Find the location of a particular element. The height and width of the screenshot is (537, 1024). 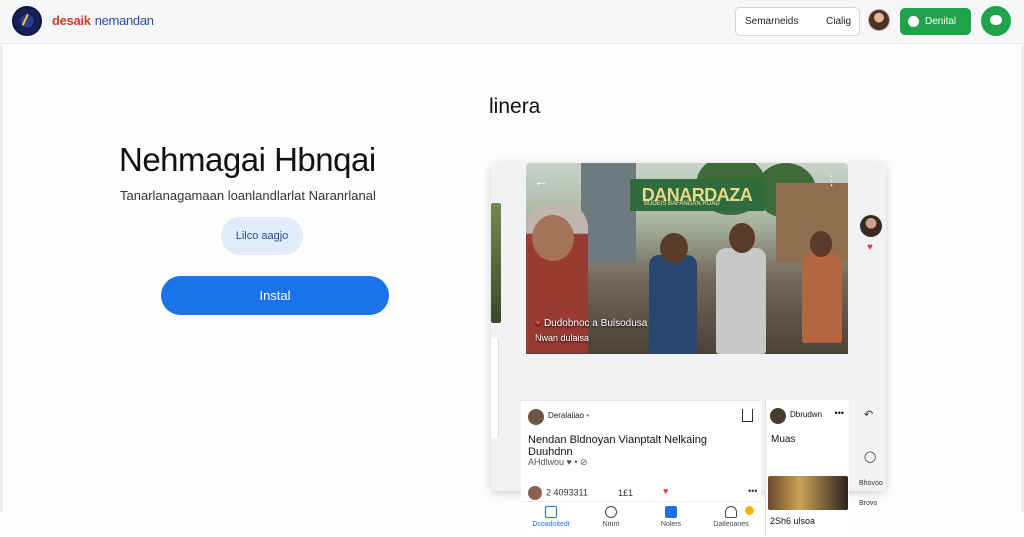

post-author: Deralaliao • is located at coordinates (568, 415).